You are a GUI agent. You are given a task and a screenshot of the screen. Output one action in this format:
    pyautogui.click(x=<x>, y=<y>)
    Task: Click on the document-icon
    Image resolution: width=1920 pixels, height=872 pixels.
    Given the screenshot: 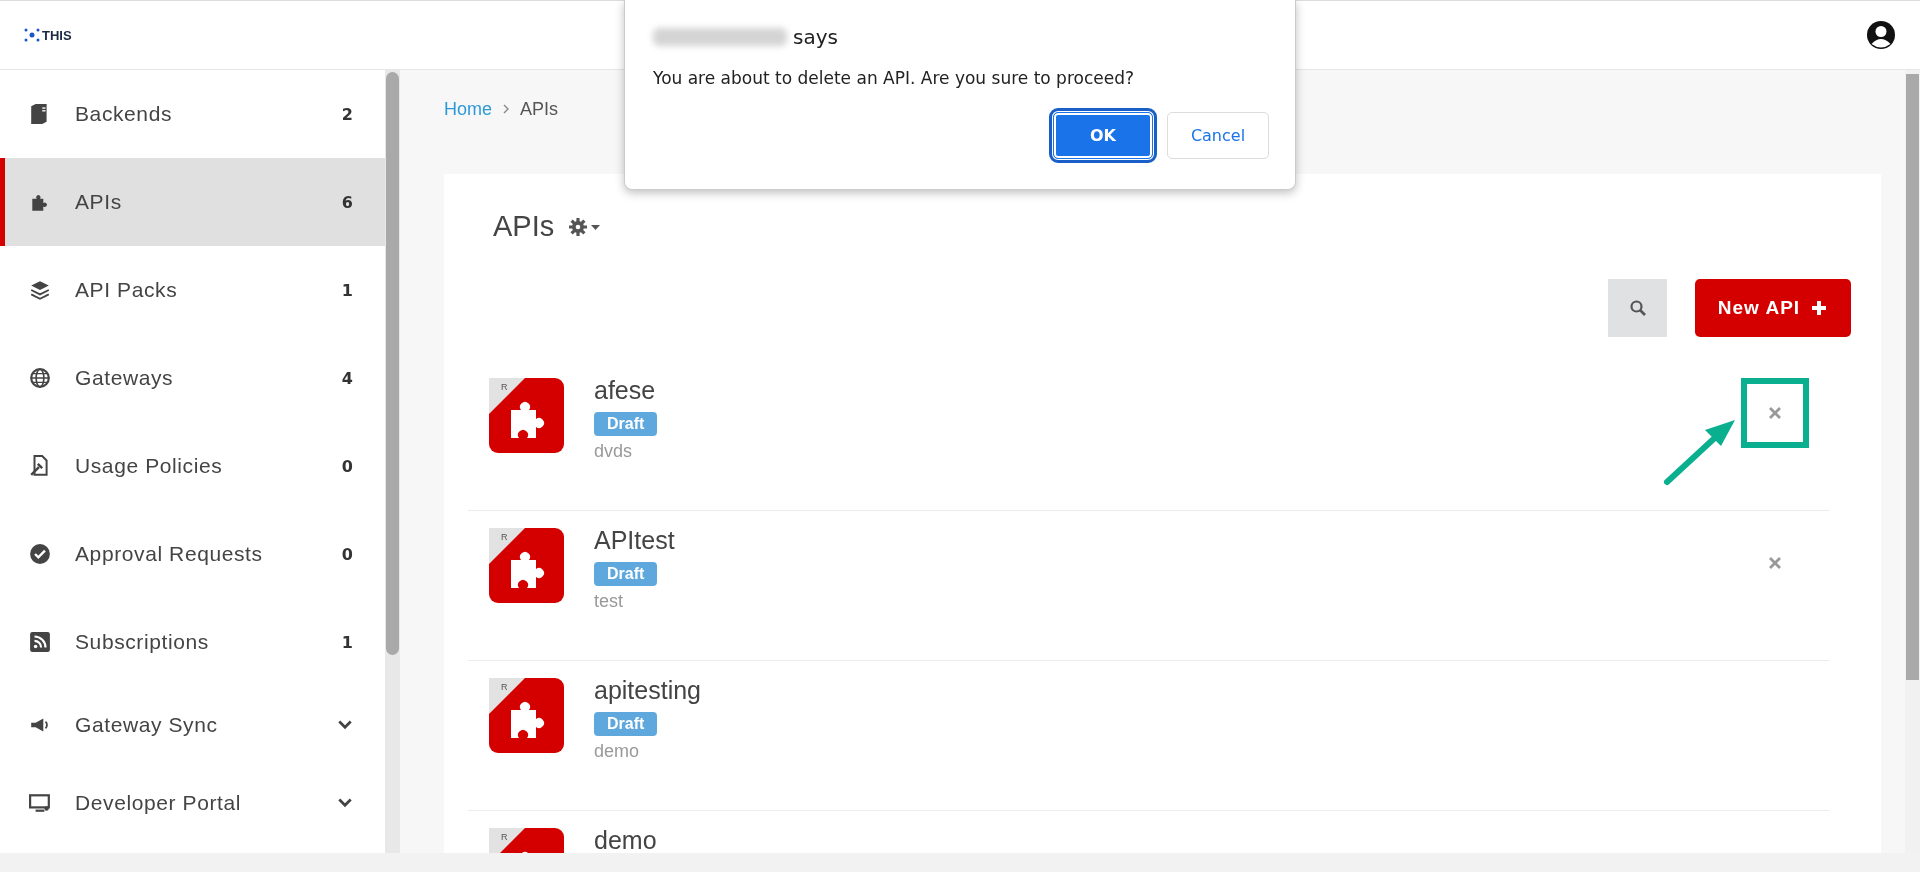 What is the action you would take?
    pyautogui.click(x=40, y=466)
    